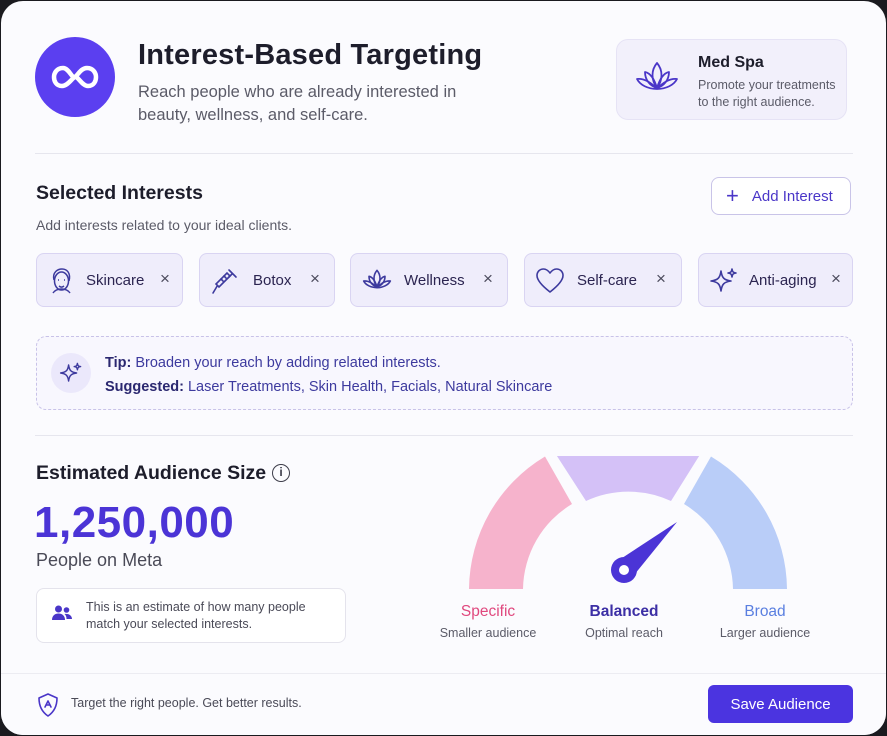 The height and width of the screenshot is (736, 887). I want to click on gauge-label-broad: Broad, so click(765, 611).